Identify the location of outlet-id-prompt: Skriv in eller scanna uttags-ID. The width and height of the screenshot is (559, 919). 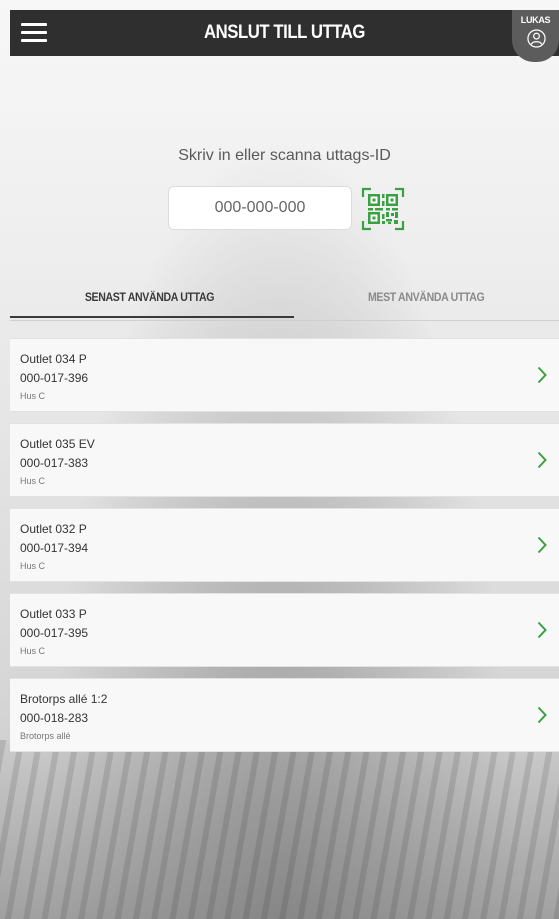
(284, 155).